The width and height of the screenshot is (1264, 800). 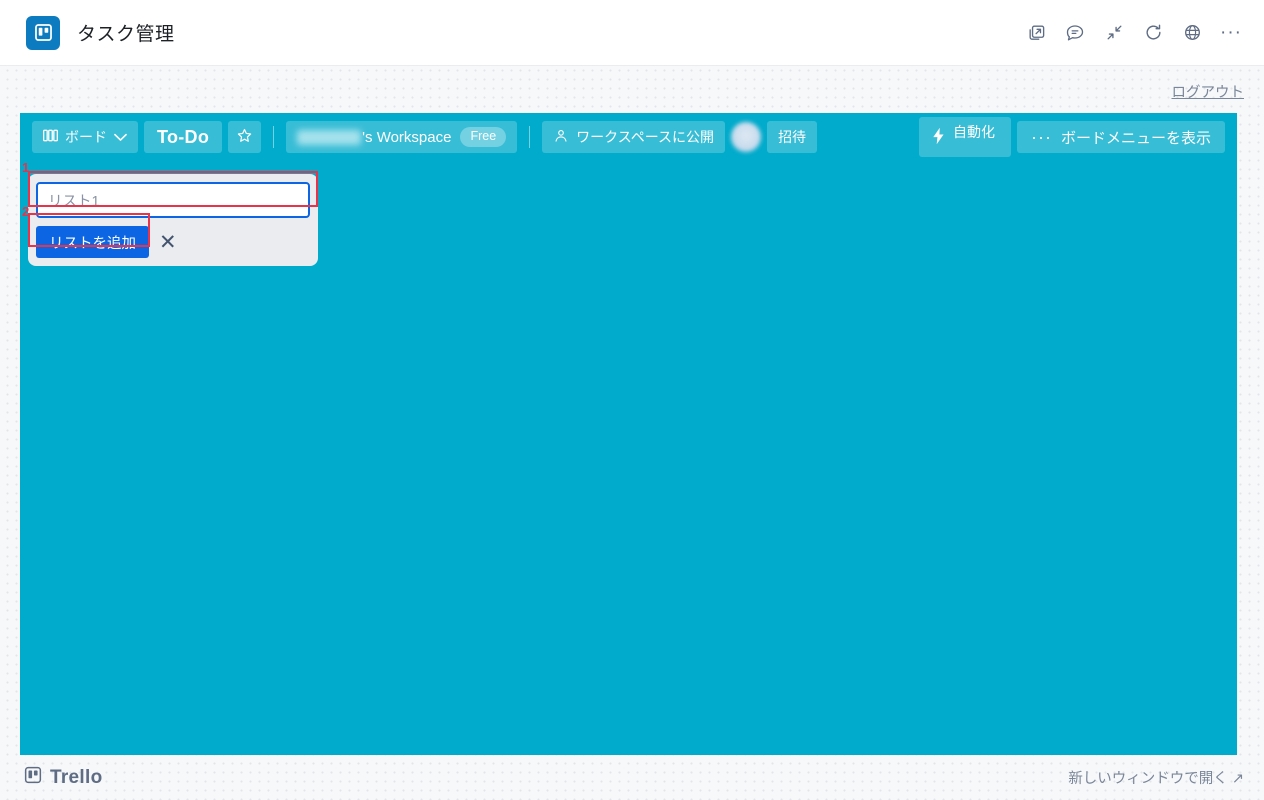 What do you see at coordinates (76, 777) in the screenshot?
I see `footer-brand-label: Trello` at bounding box center [76, 777].